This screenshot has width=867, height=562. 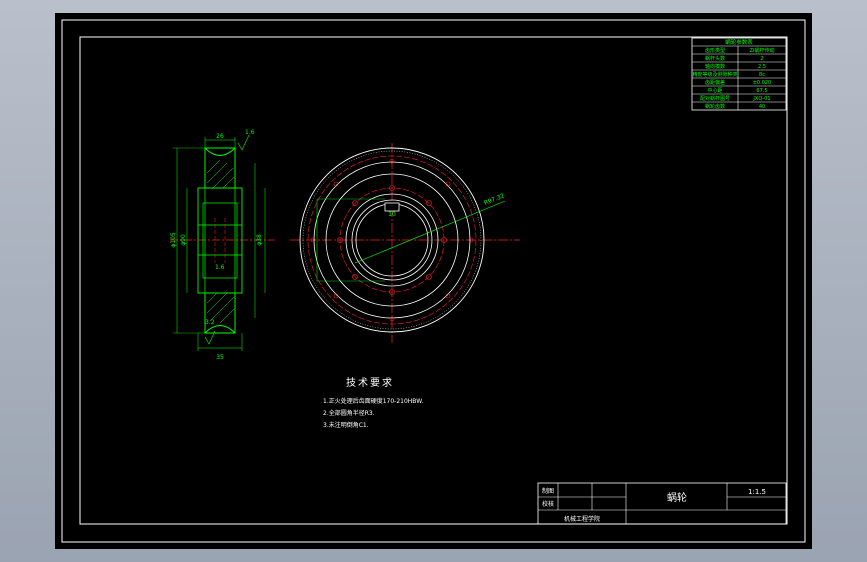 What do you see at coordinates (762, 107) in the screenshot?
I see `param-value: 40` at bounding box center [762, 107].